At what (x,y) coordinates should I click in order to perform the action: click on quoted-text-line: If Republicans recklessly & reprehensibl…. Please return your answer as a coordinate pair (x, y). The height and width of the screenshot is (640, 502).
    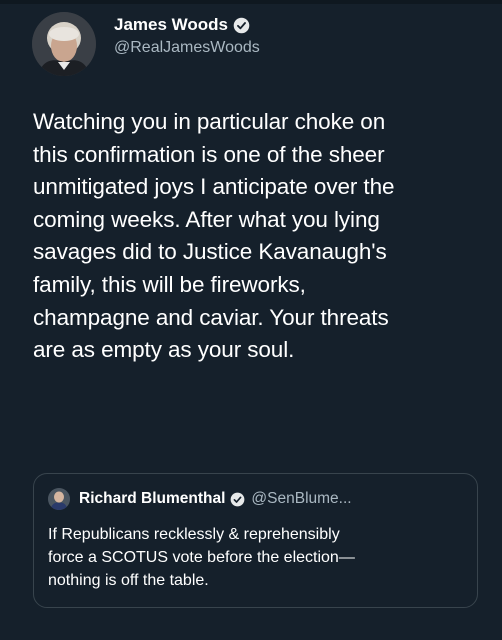
    Looking at the image, I should click on (194, 534).